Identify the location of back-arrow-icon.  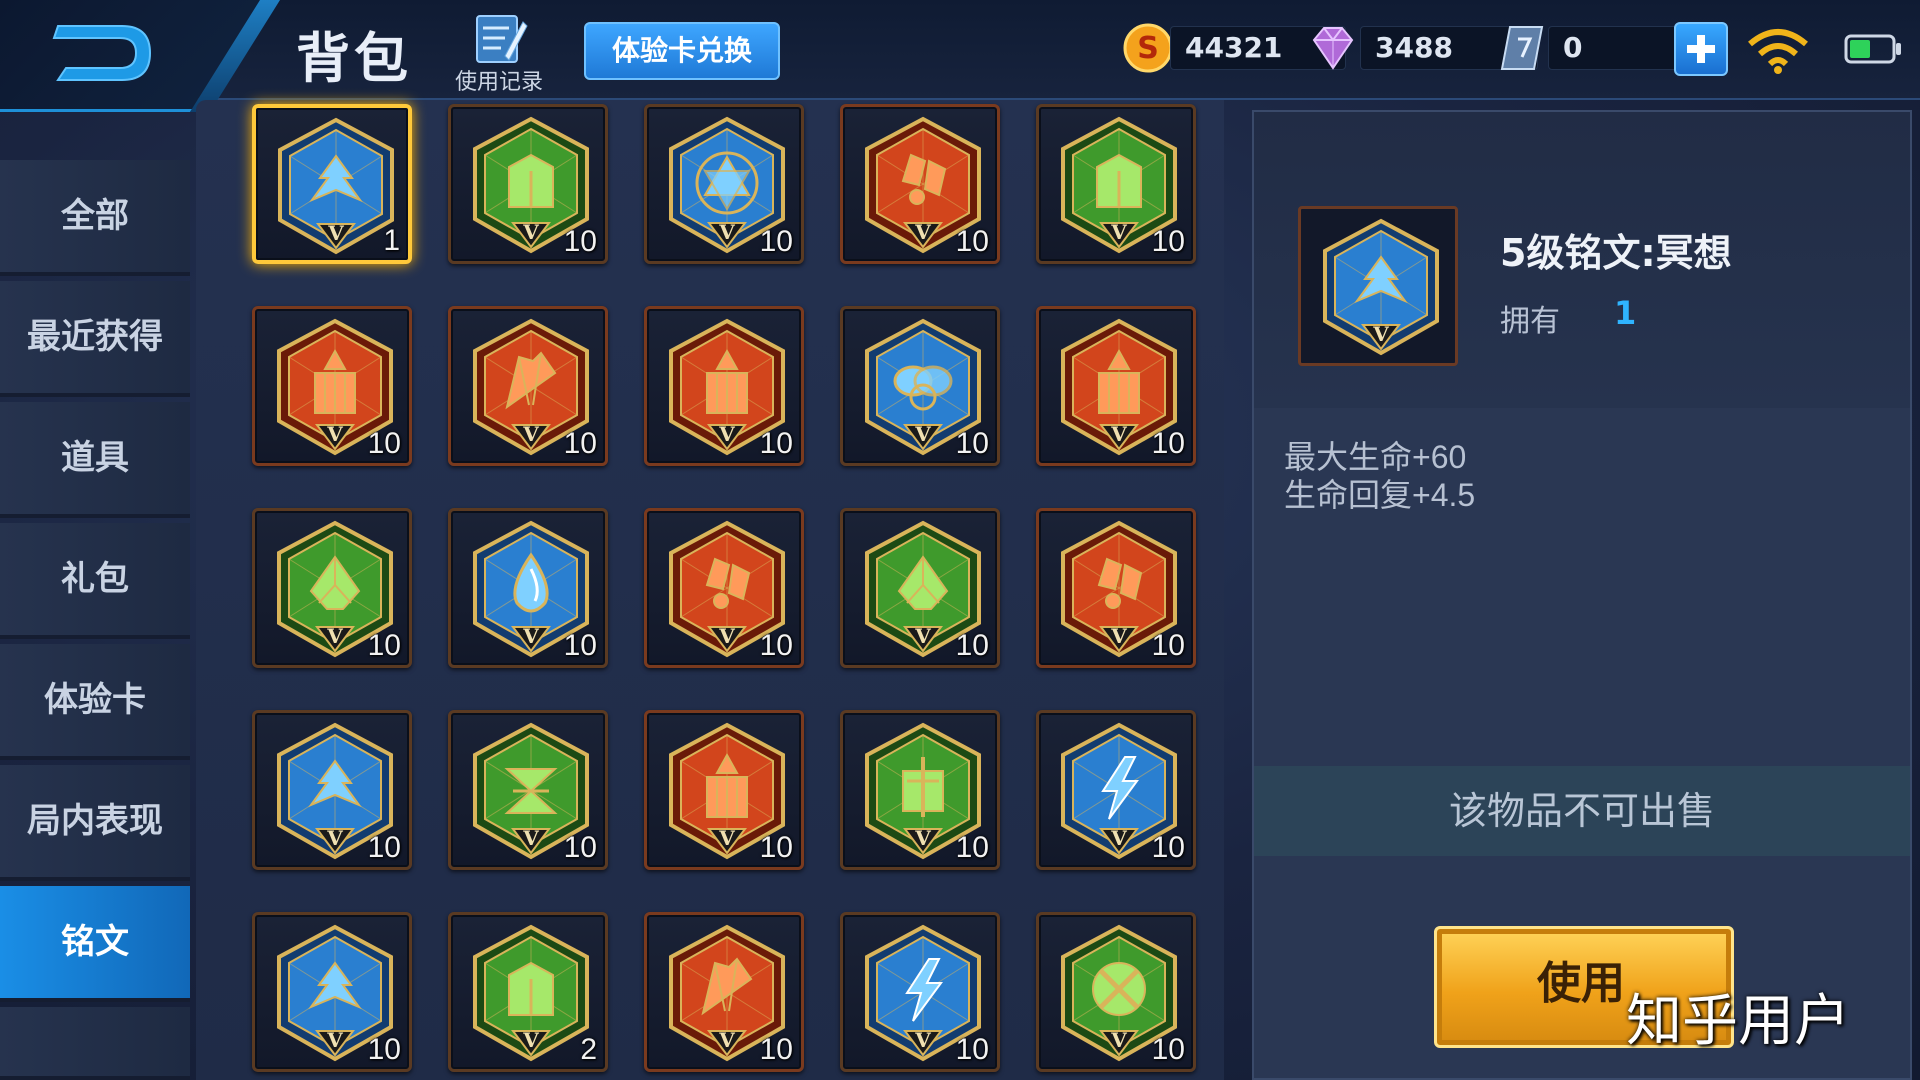
(102, 53).